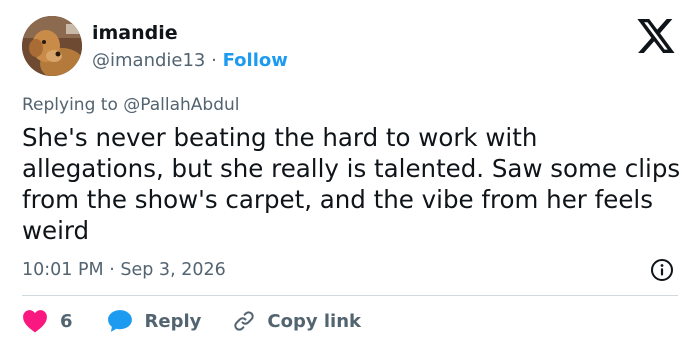  I want to click on divider, so click(350, 295).